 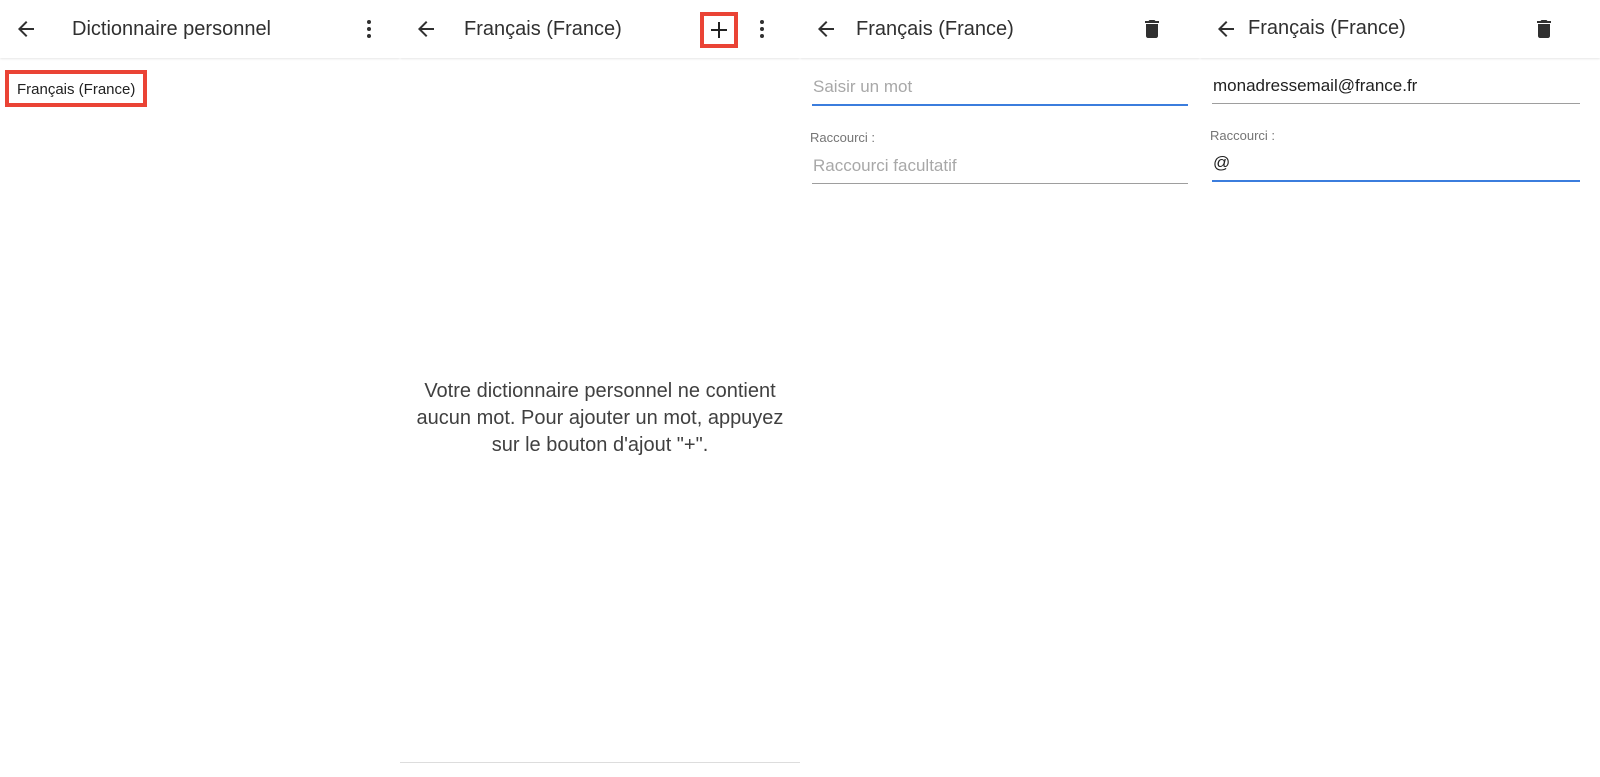 I want to click on add-word-button, so click(x=719, y=30).